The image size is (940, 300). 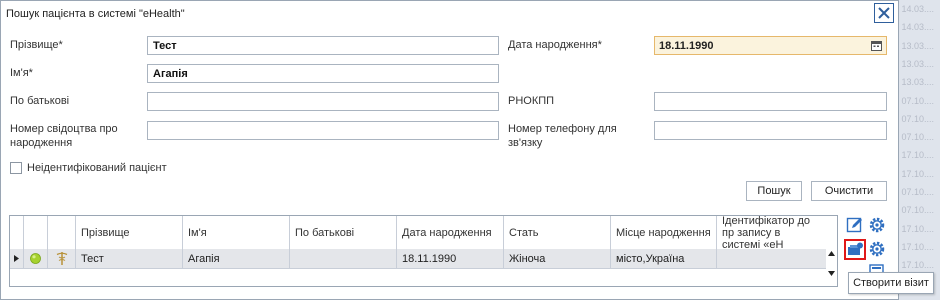 I want to click on search-button: Пошук, so click(x=774, y=191).